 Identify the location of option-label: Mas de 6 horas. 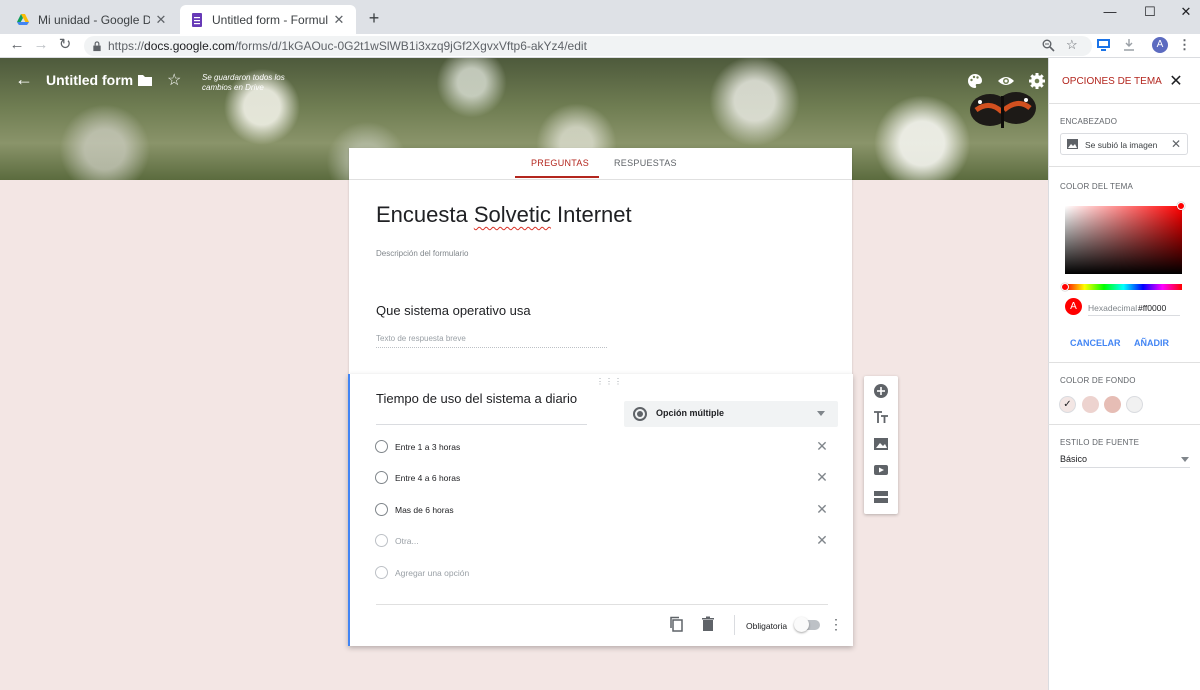
(424, 510).